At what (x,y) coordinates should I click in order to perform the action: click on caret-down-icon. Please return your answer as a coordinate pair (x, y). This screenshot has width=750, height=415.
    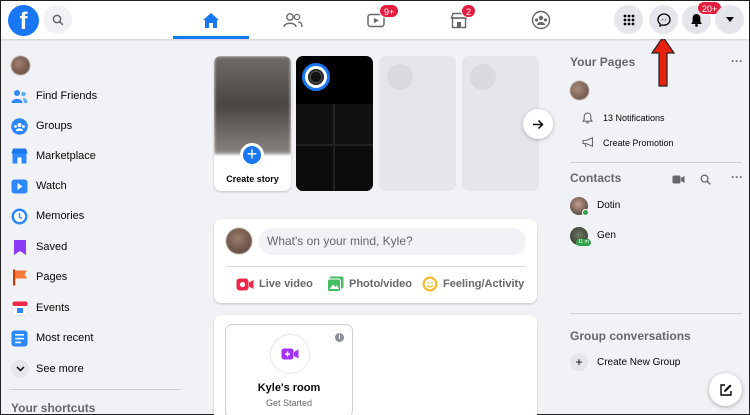
    Looking at the image, I should click on (729, 19).